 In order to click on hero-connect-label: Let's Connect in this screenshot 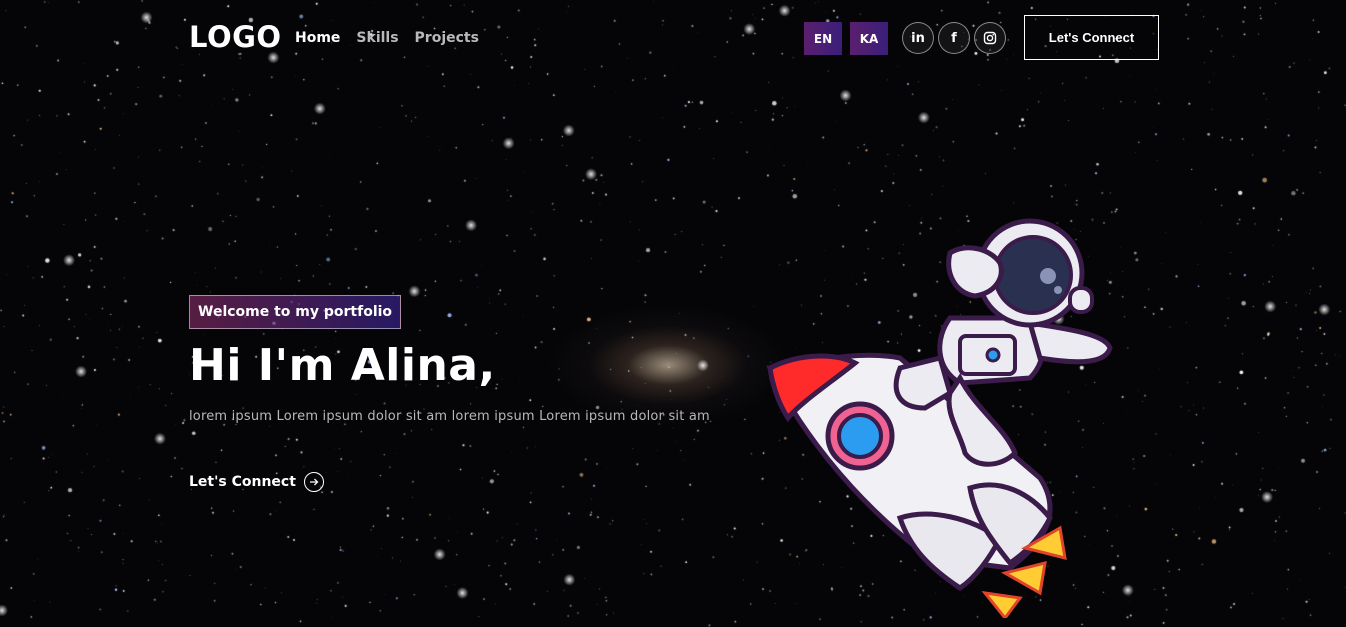, I will do `click(242, 482)`.